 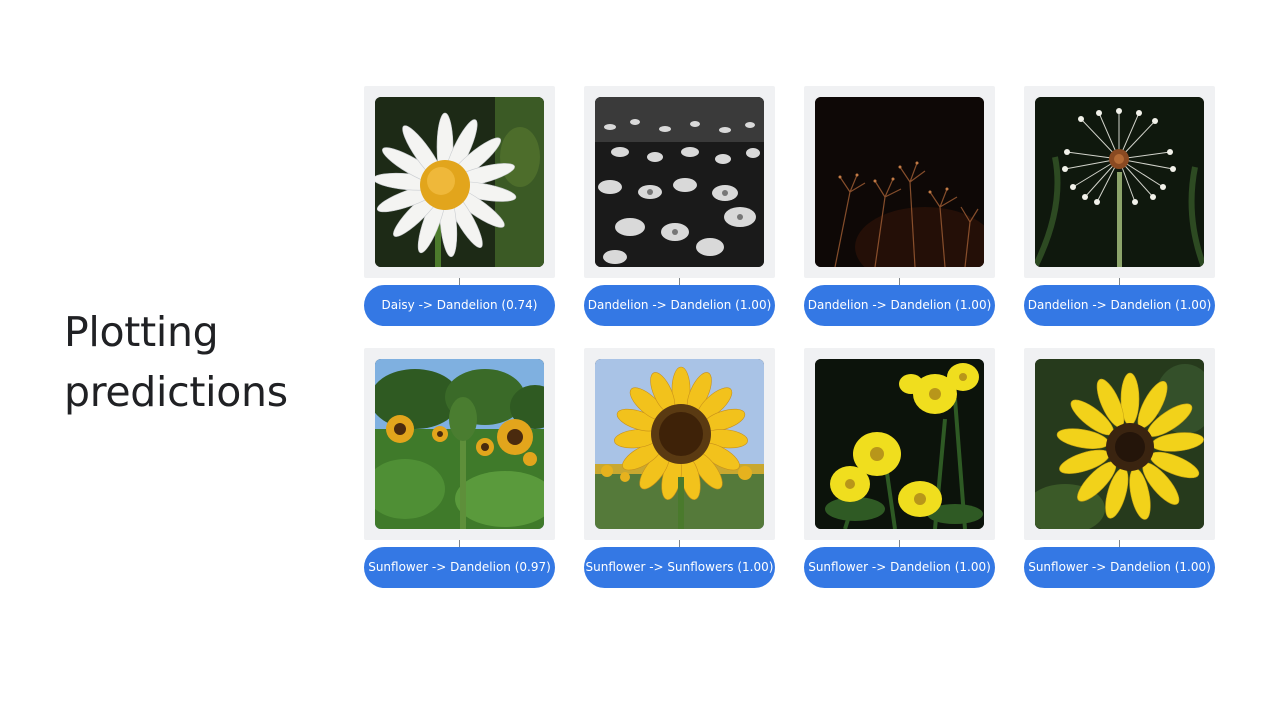 What do you see at coordinates (899, 444) in the screenshot?
I see `yellow-flowers-photo` at bounding box center [899, 444].